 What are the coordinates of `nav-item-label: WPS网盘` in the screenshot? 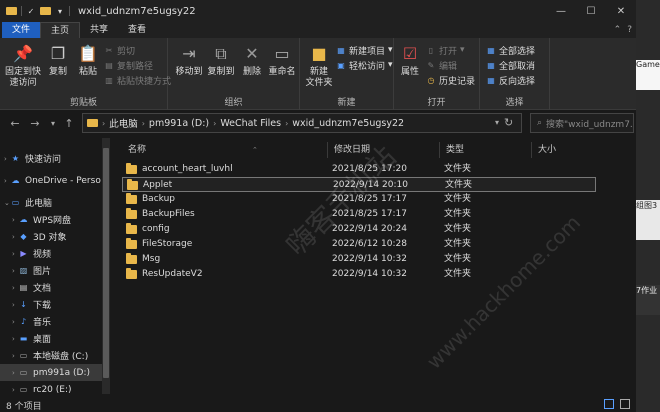 It's located at (52, 221).